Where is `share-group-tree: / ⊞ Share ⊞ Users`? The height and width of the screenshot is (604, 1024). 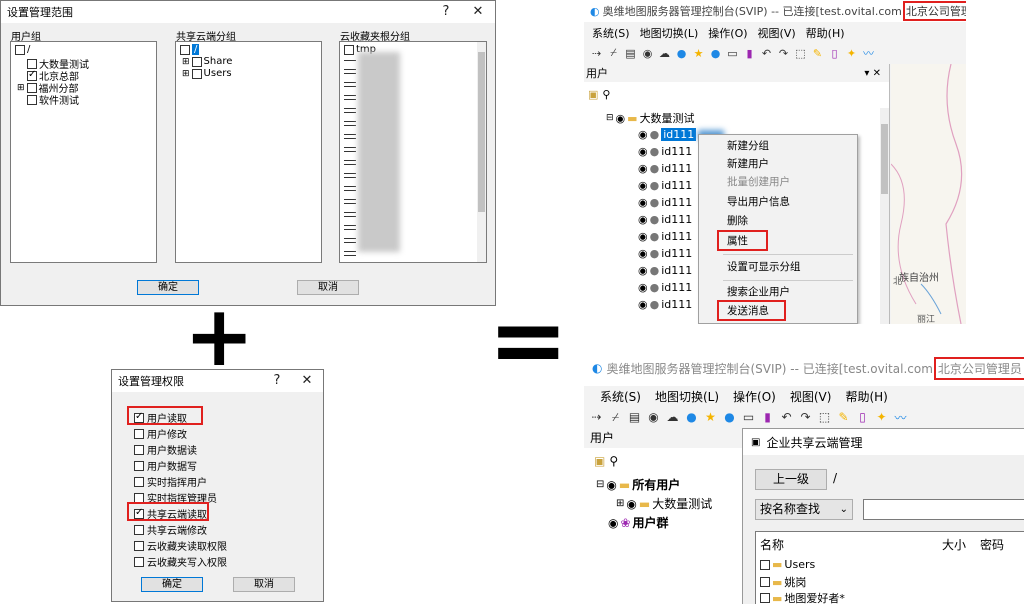
share-group-tree: / ⊞ Share ⊞ Users is located at coordinates (248, 152).